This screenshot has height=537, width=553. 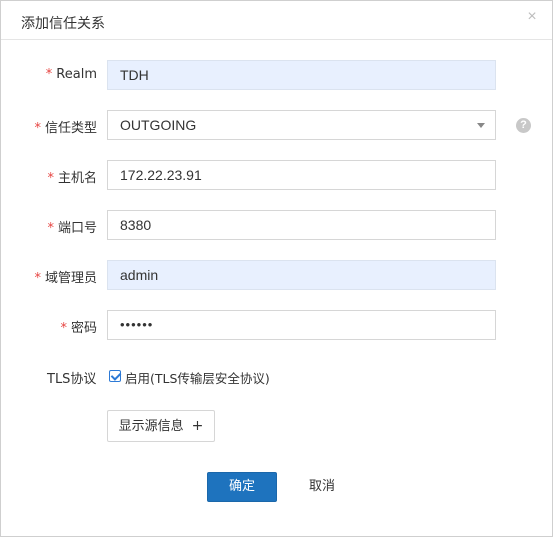 I want to click on port-label-text: 端口号, so click(x=77, y=228).